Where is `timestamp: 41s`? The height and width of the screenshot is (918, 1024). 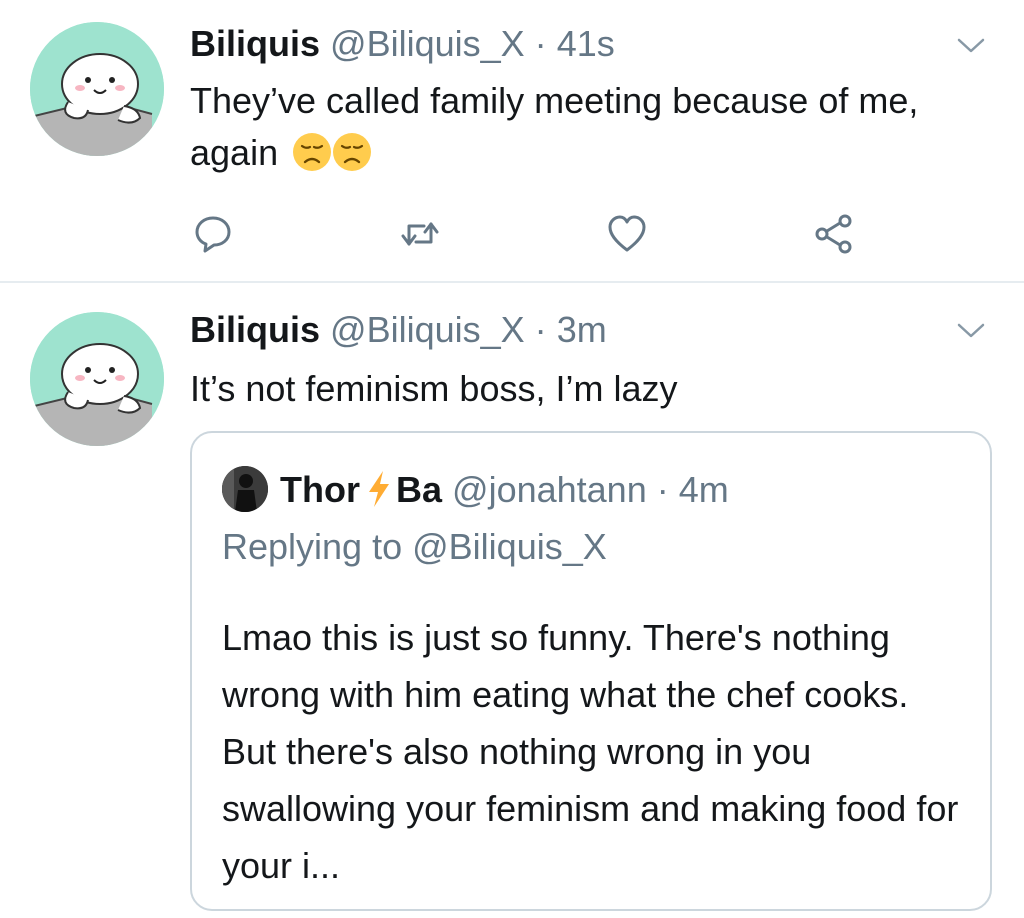 timestamp: 41s is located at coordinates (586, 43).